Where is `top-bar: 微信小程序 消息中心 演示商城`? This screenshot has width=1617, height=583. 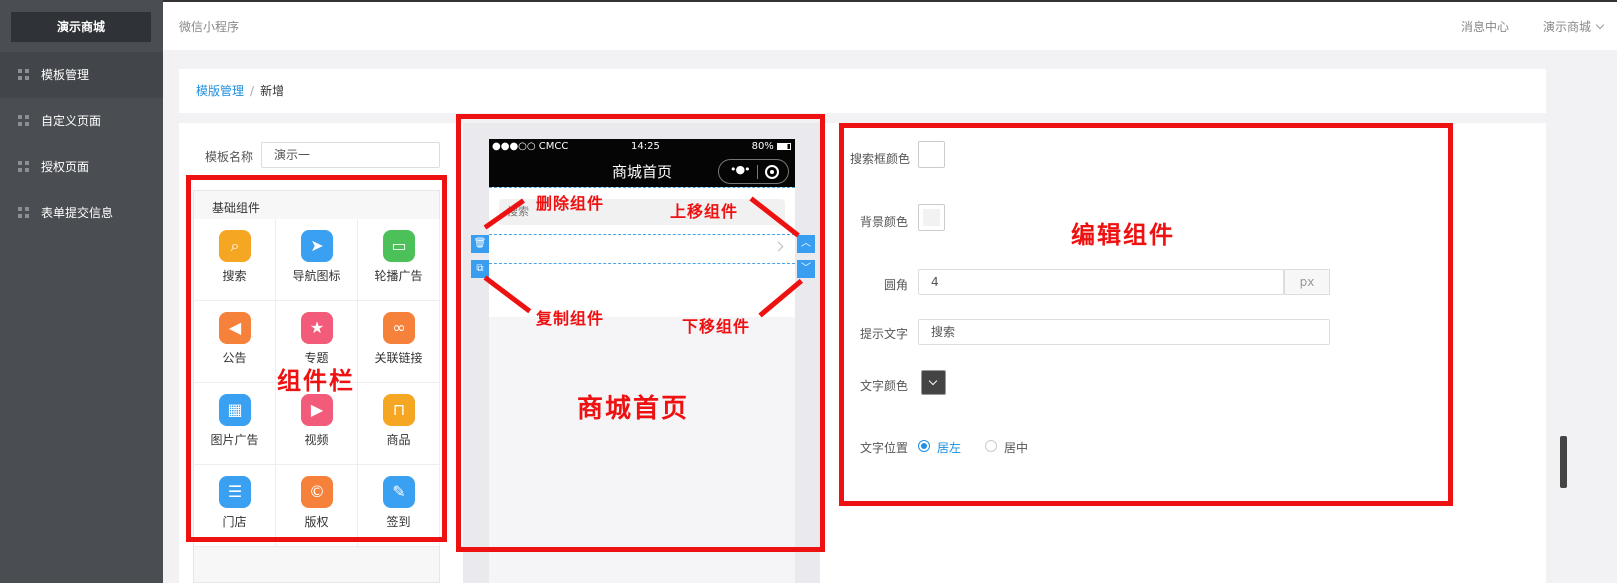 top-bar: 微信小程序 消息中心 演示商城 is located at coordinates (890, 25).